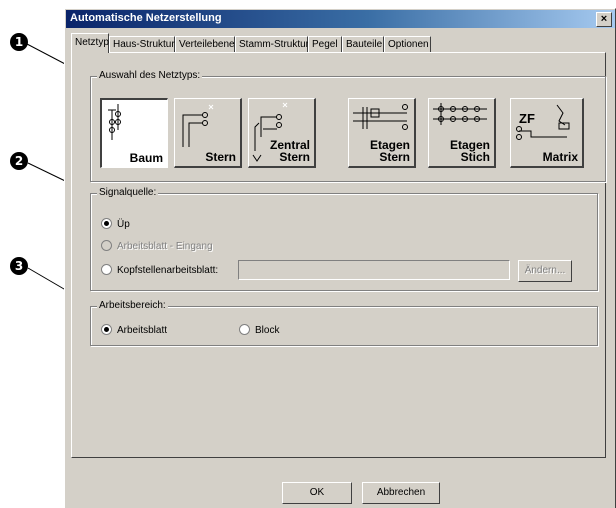 The image size is (616, 508). Describe the element at coordinates (267, 330) in the screenshot. I see `work-area-block-label: Block` at that location.